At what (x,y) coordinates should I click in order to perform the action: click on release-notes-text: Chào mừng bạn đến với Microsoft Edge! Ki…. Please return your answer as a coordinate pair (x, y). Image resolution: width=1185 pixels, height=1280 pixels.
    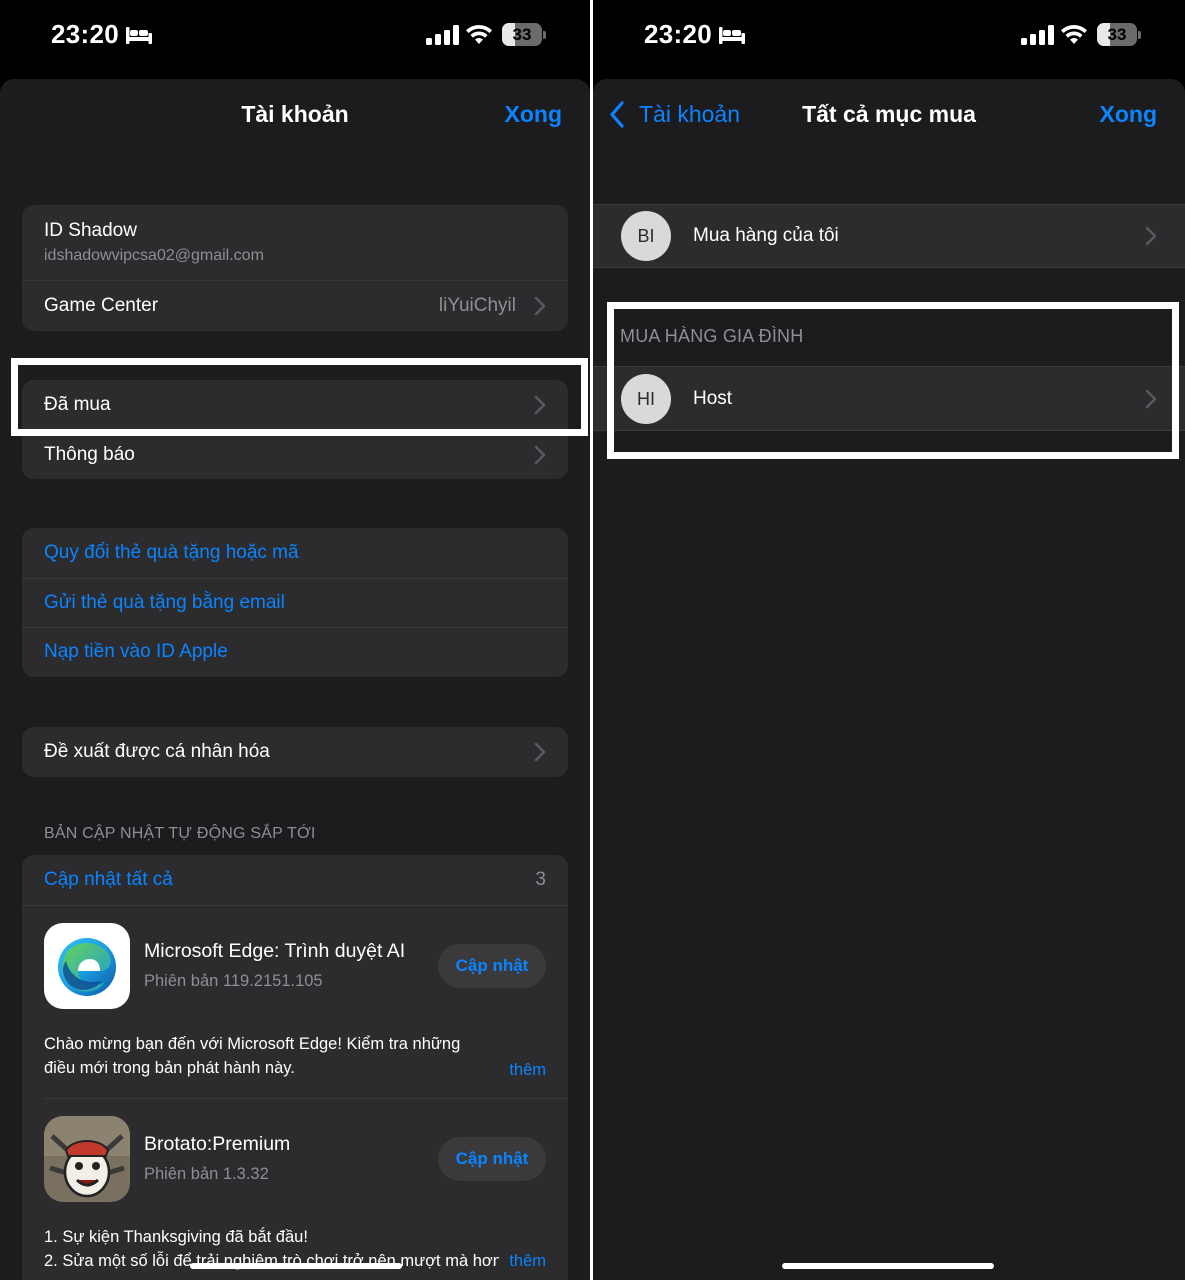
    Looking at the image, I should click on (252, 1056).